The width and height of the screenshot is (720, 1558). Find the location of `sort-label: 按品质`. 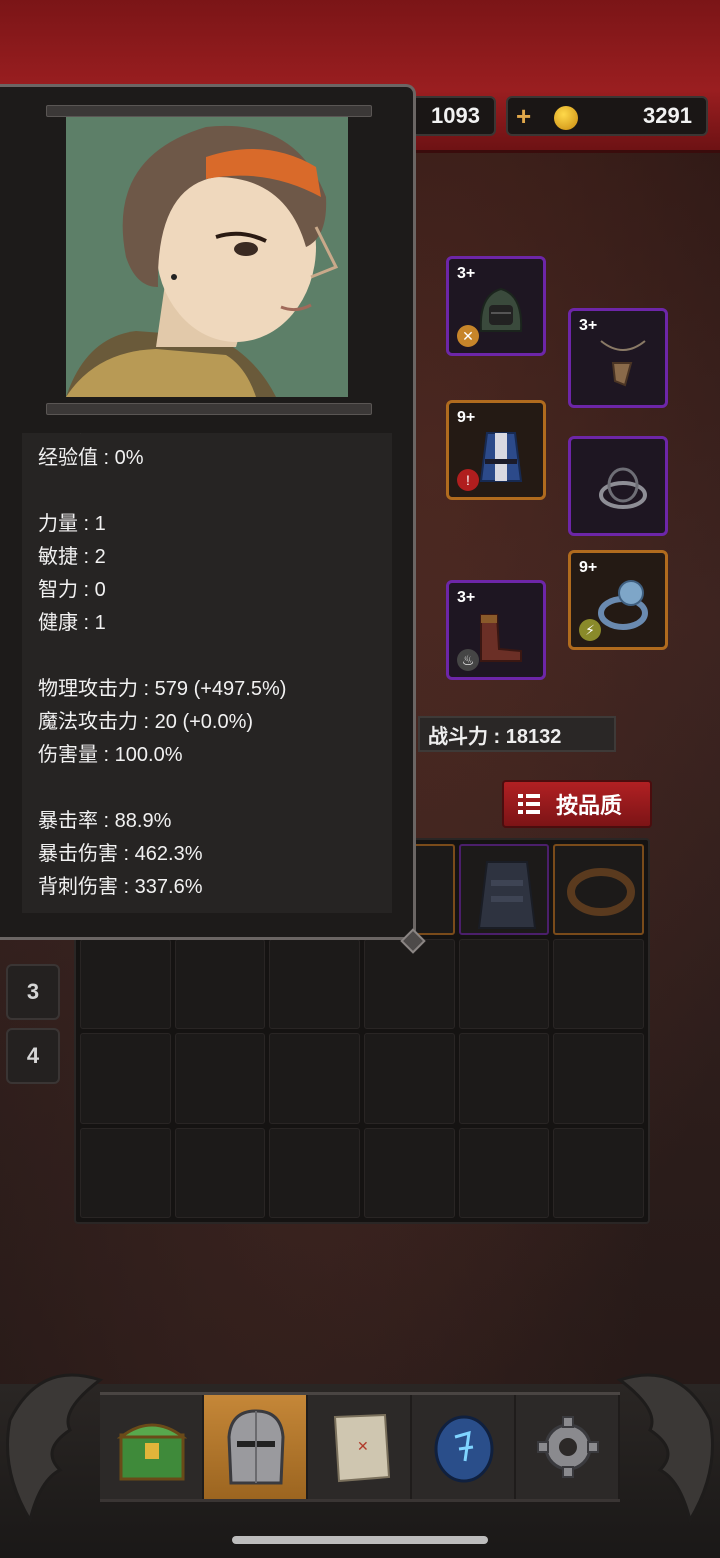

sort-label: 按品质 is located at coordinates (589, 805).